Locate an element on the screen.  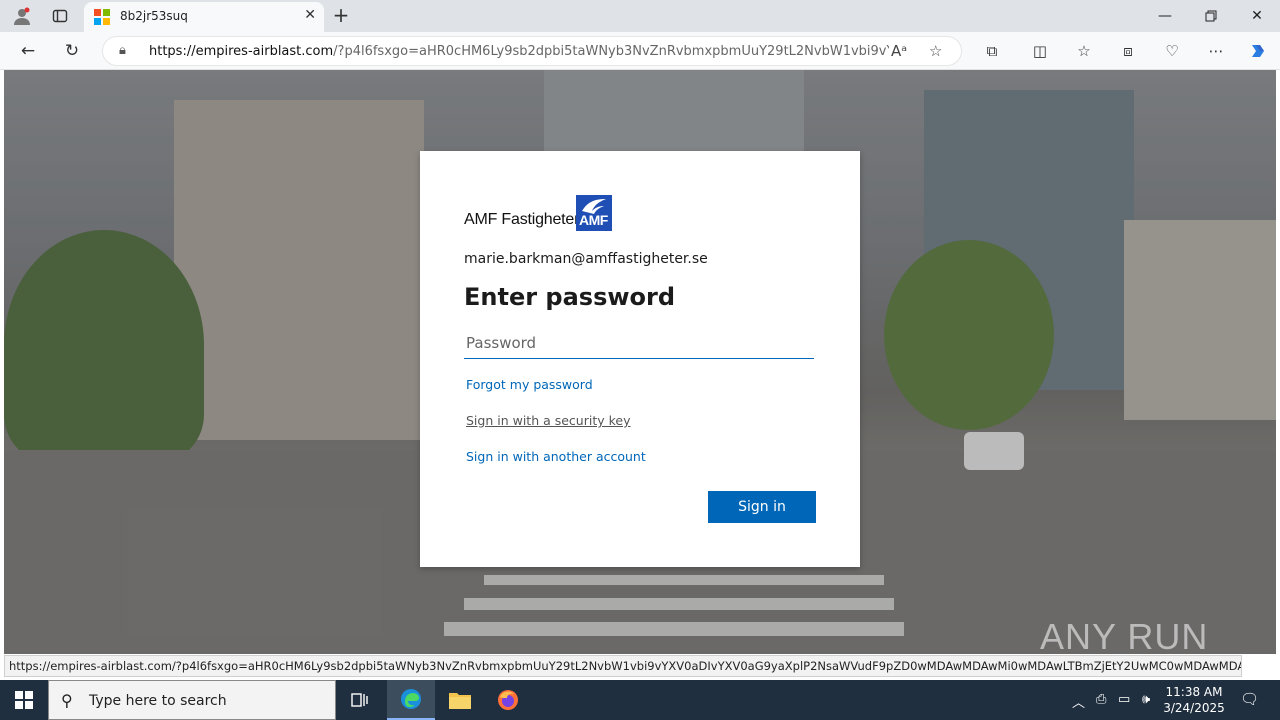
notifications-icon: 🗨︎ is located at coordinates (1249, 699).